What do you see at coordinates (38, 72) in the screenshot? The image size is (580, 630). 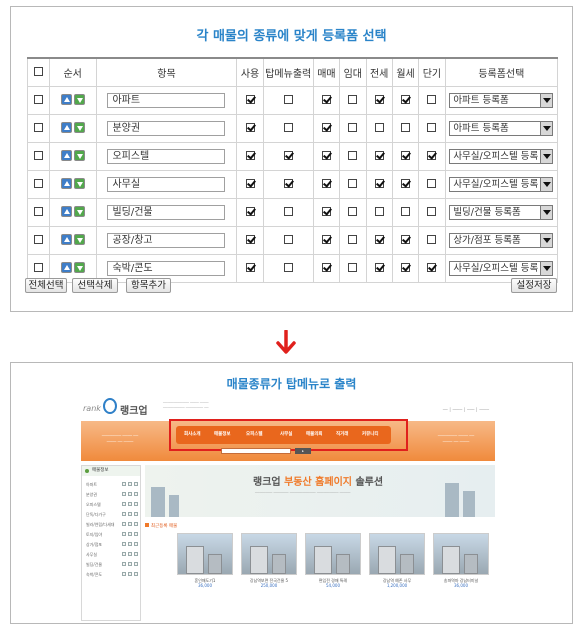 I see `checkbox` at bounding box center [38, 72].